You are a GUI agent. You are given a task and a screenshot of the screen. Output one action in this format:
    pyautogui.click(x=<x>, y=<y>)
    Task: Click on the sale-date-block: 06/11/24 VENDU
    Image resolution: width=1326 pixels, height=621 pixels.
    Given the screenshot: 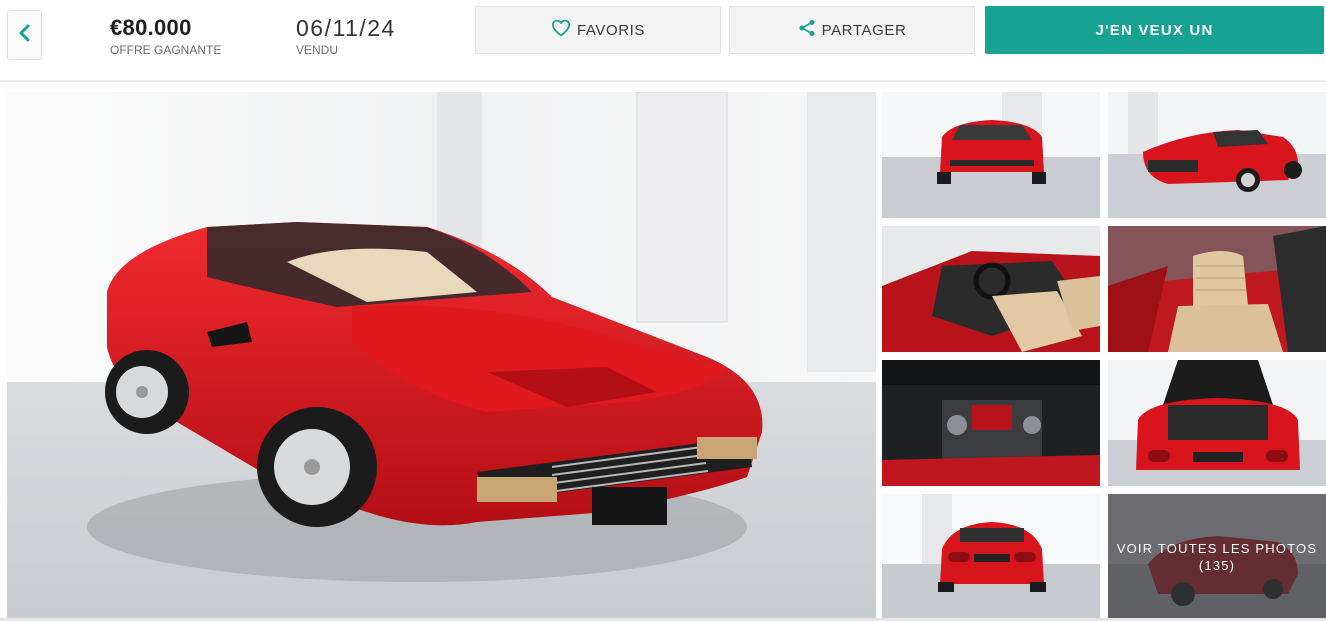 What is the action you would take?
    pyautogui.click(x=346, y=36)
    